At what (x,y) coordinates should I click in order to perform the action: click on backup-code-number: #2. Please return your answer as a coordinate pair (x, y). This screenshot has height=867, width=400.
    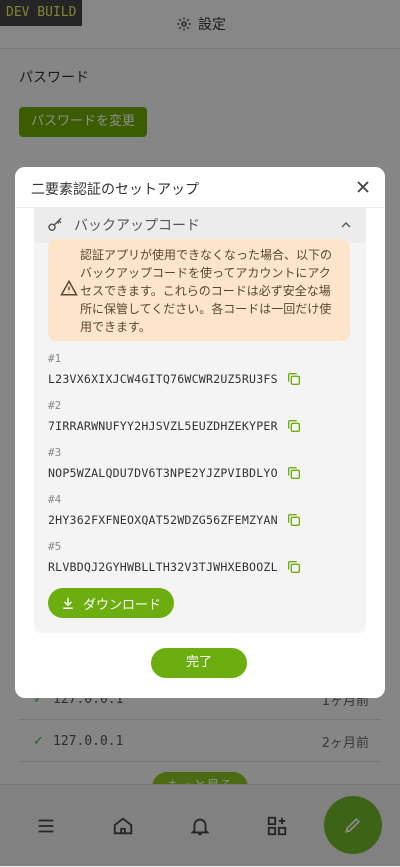
    Looking at the image, I should click on (55, 405).